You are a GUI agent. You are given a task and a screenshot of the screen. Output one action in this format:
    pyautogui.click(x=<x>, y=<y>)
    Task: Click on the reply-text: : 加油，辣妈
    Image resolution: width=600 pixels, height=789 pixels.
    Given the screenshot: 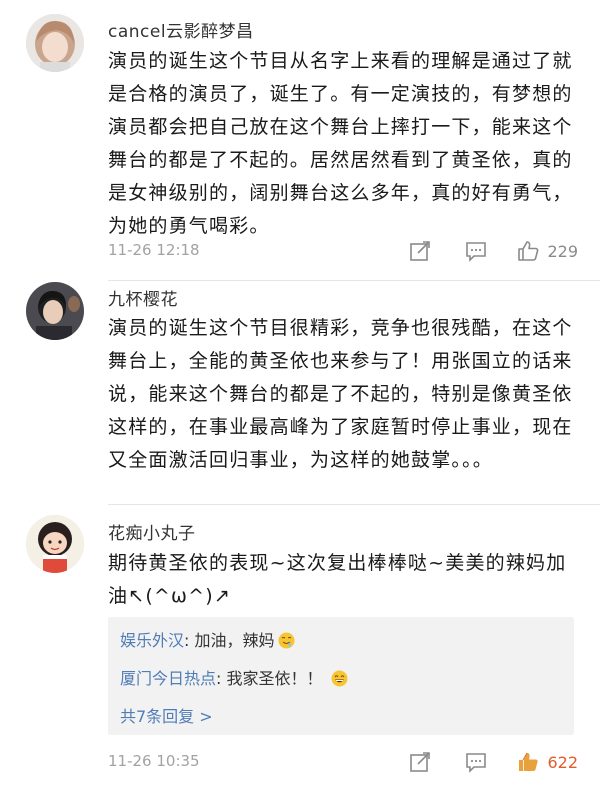 What is the action you would take?
    pyautogui.click(x=229, y=640)
    